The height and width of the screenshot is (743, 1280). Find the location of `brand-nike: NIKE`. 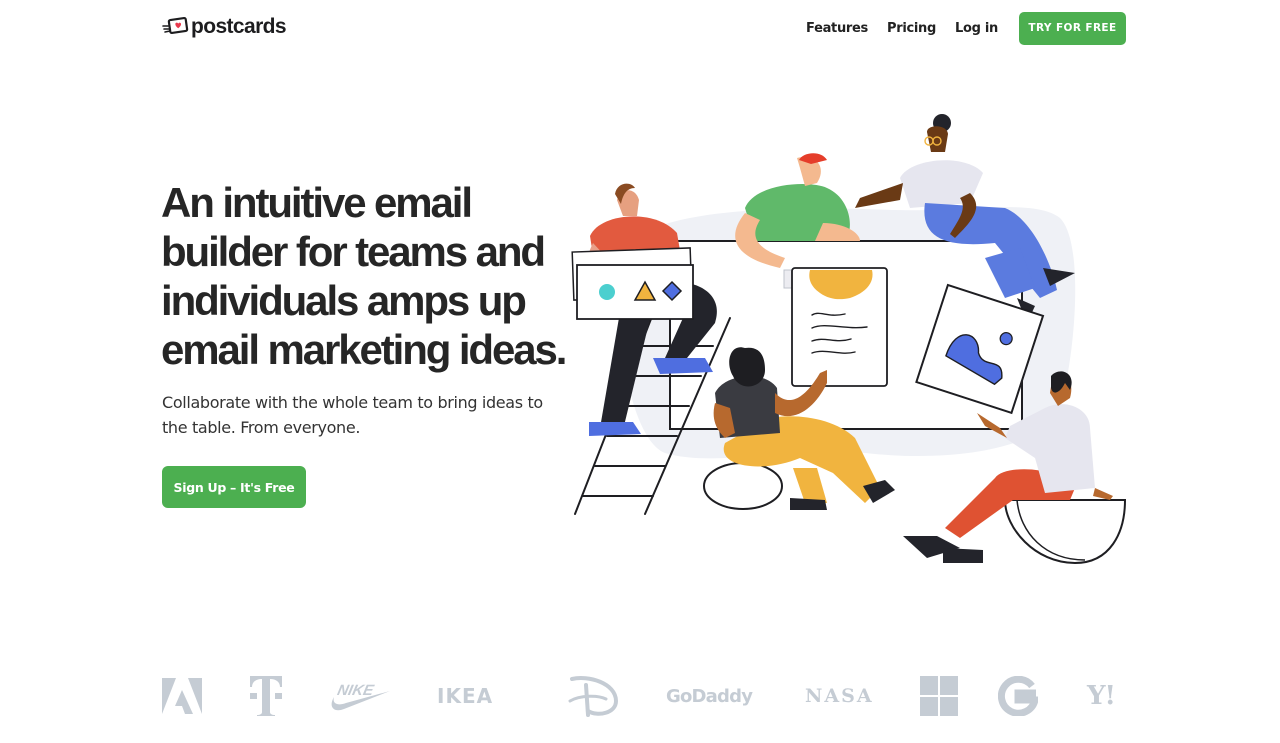

brand-nike: NIKE is located at coordinates (360, 696).